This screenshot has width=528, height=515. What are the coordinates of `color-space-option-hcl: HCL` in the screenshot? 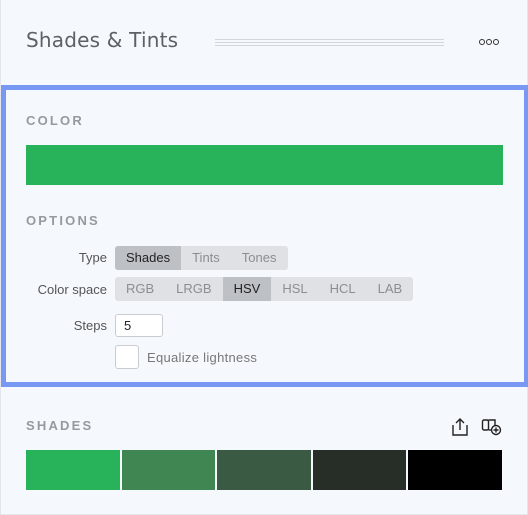 It's located at (343, 289).